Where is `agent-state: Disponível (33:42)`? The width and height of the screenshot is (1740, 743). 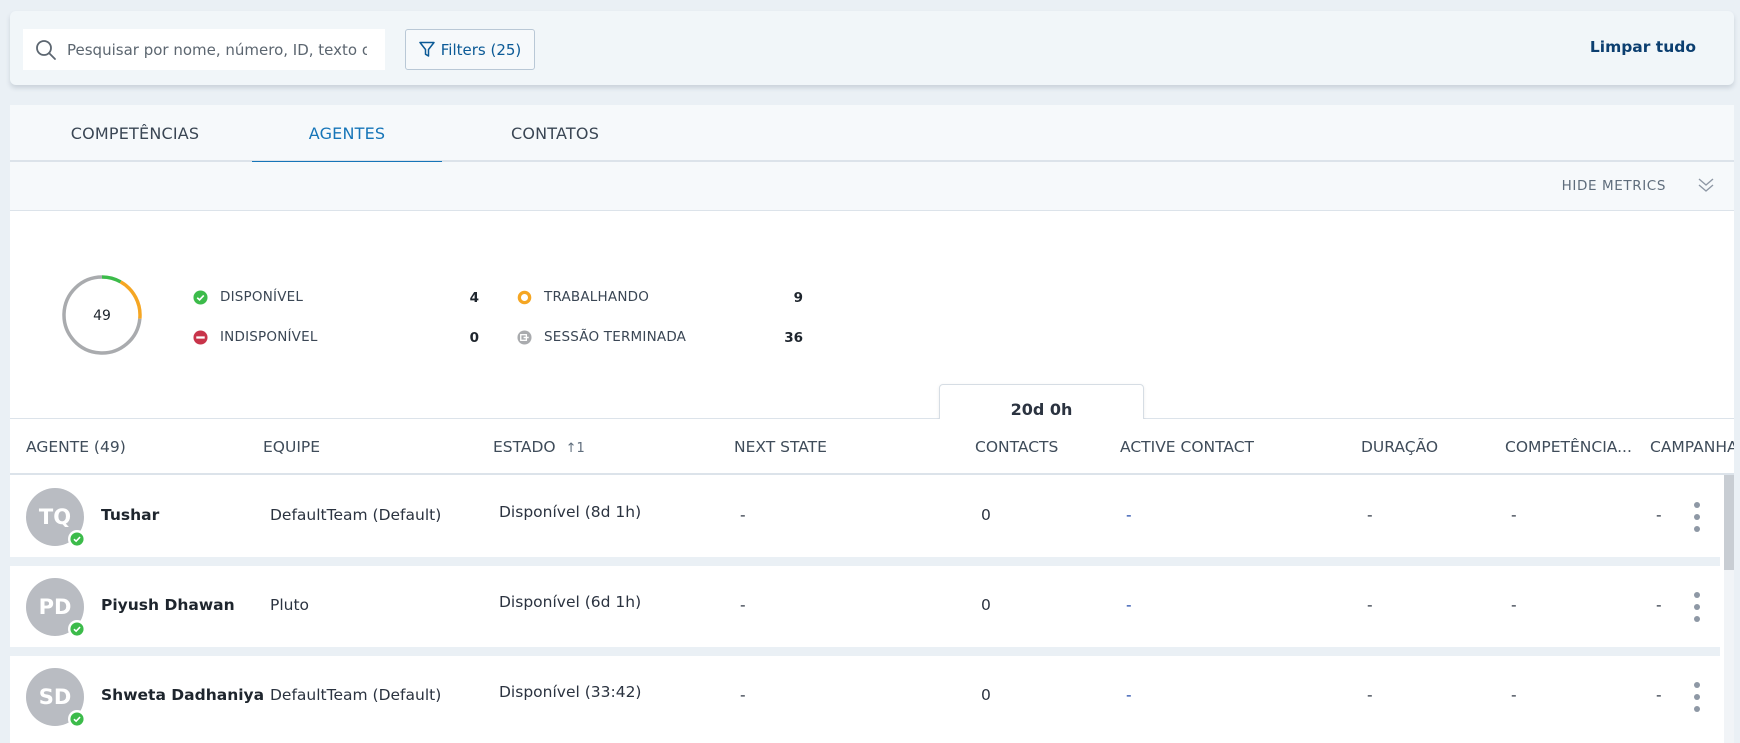
agent-state: Disponível (33:42) is located at coordinates (570, 692).